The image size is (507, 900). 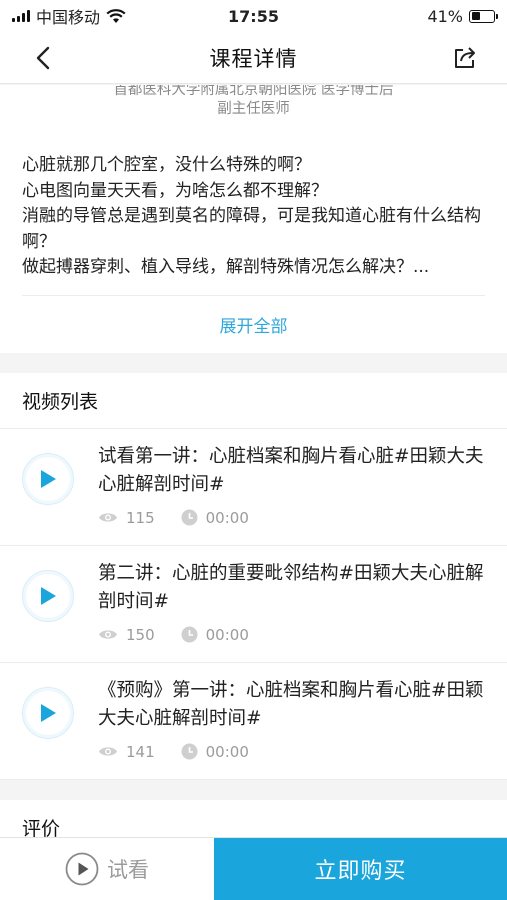 What do you see at coordinates (291, 752) in the screenshot?
I see `video-meta: 141 00:00` at bounding box center [291, 752].